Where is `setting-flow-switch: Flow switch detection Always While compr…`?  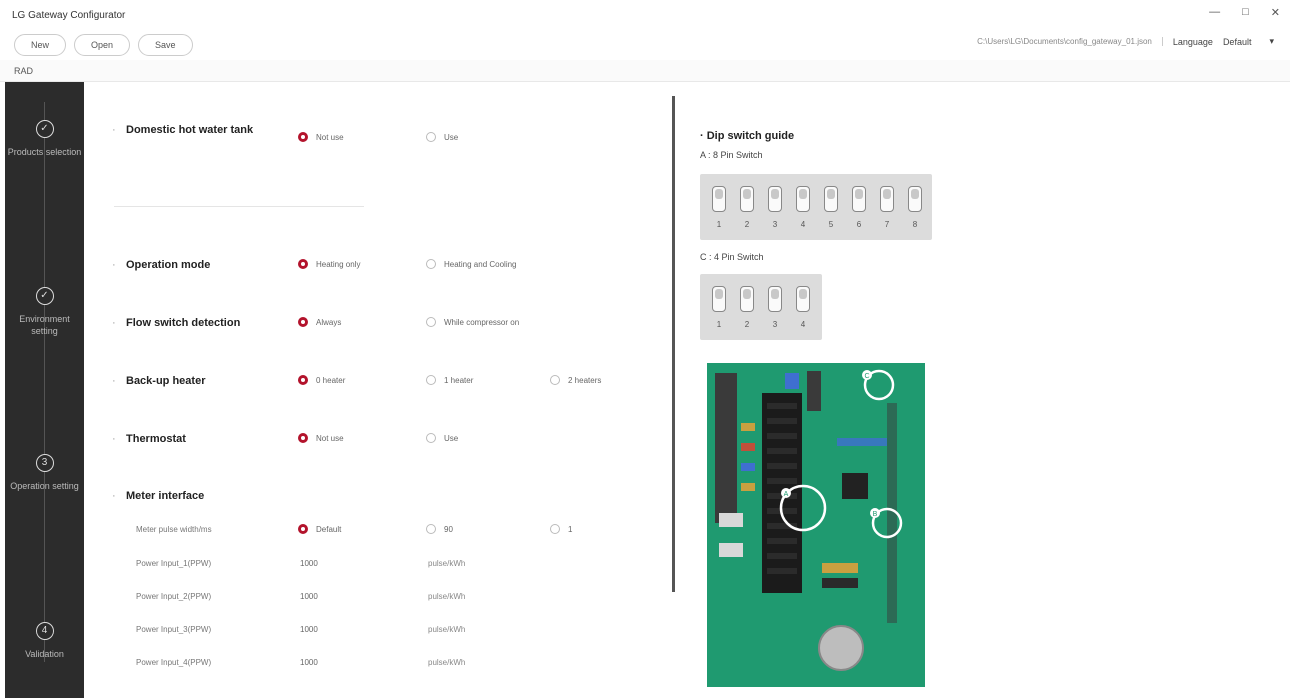
setting-flow-switch: Flow switch detection Always While compr… is located at coordinates (379, 328).